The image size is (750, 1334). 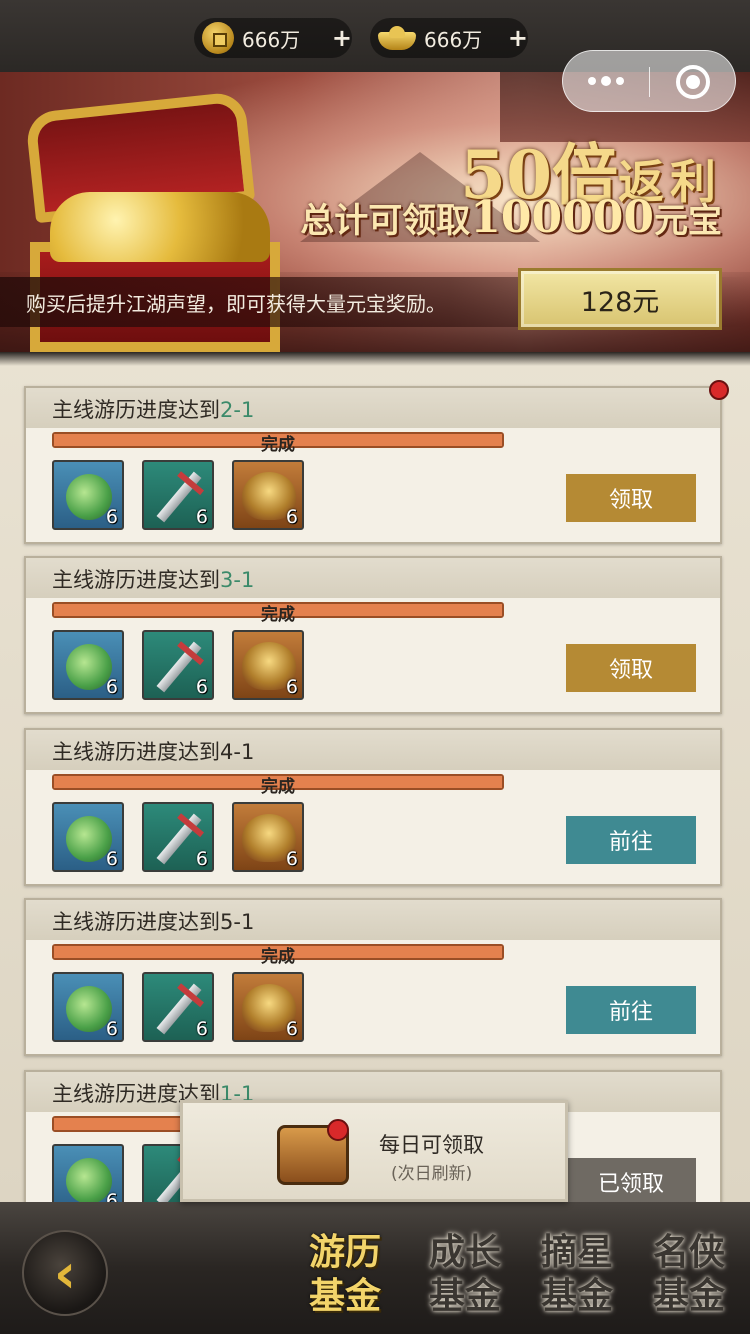 What do you see at coordinates (153, 752) in the screenshot?
I see `task-title: 主线游历进度达到4-1` at bounding box center [153, 752].